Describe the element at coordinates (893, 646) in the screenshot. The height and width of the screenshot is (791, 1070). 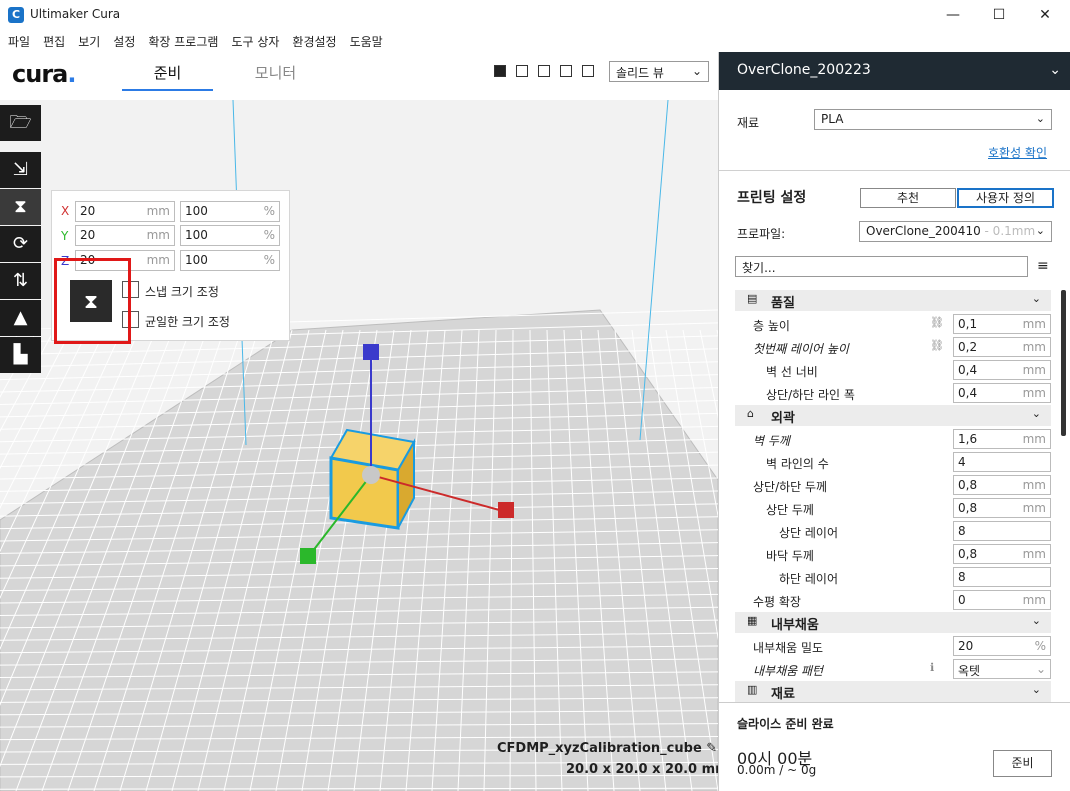
I see `setting-row: 내부채움 밀도 20%` at that location.